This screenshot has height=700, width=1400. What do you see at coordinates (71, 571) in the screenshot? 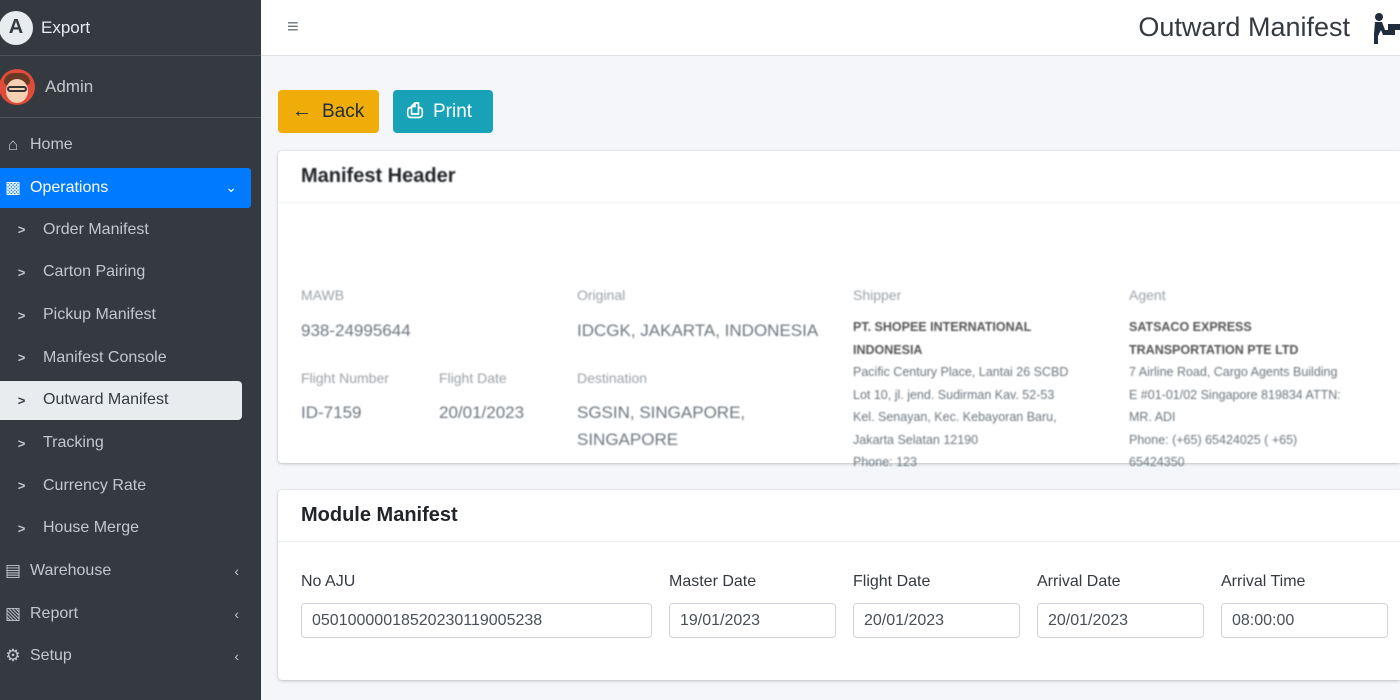
I see `sidebar-item-label: Warehouse` at bounding box center [71, 571].